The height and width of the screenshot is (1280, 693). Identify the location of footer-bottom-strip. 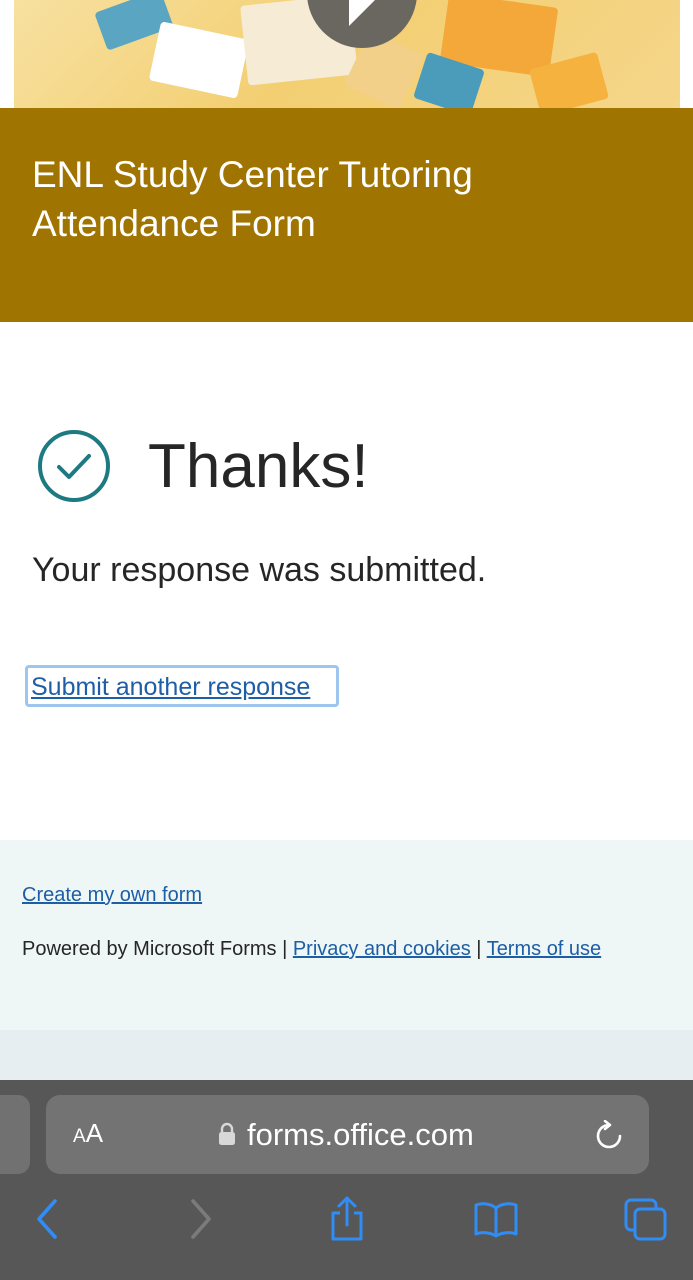
(346, 1055).